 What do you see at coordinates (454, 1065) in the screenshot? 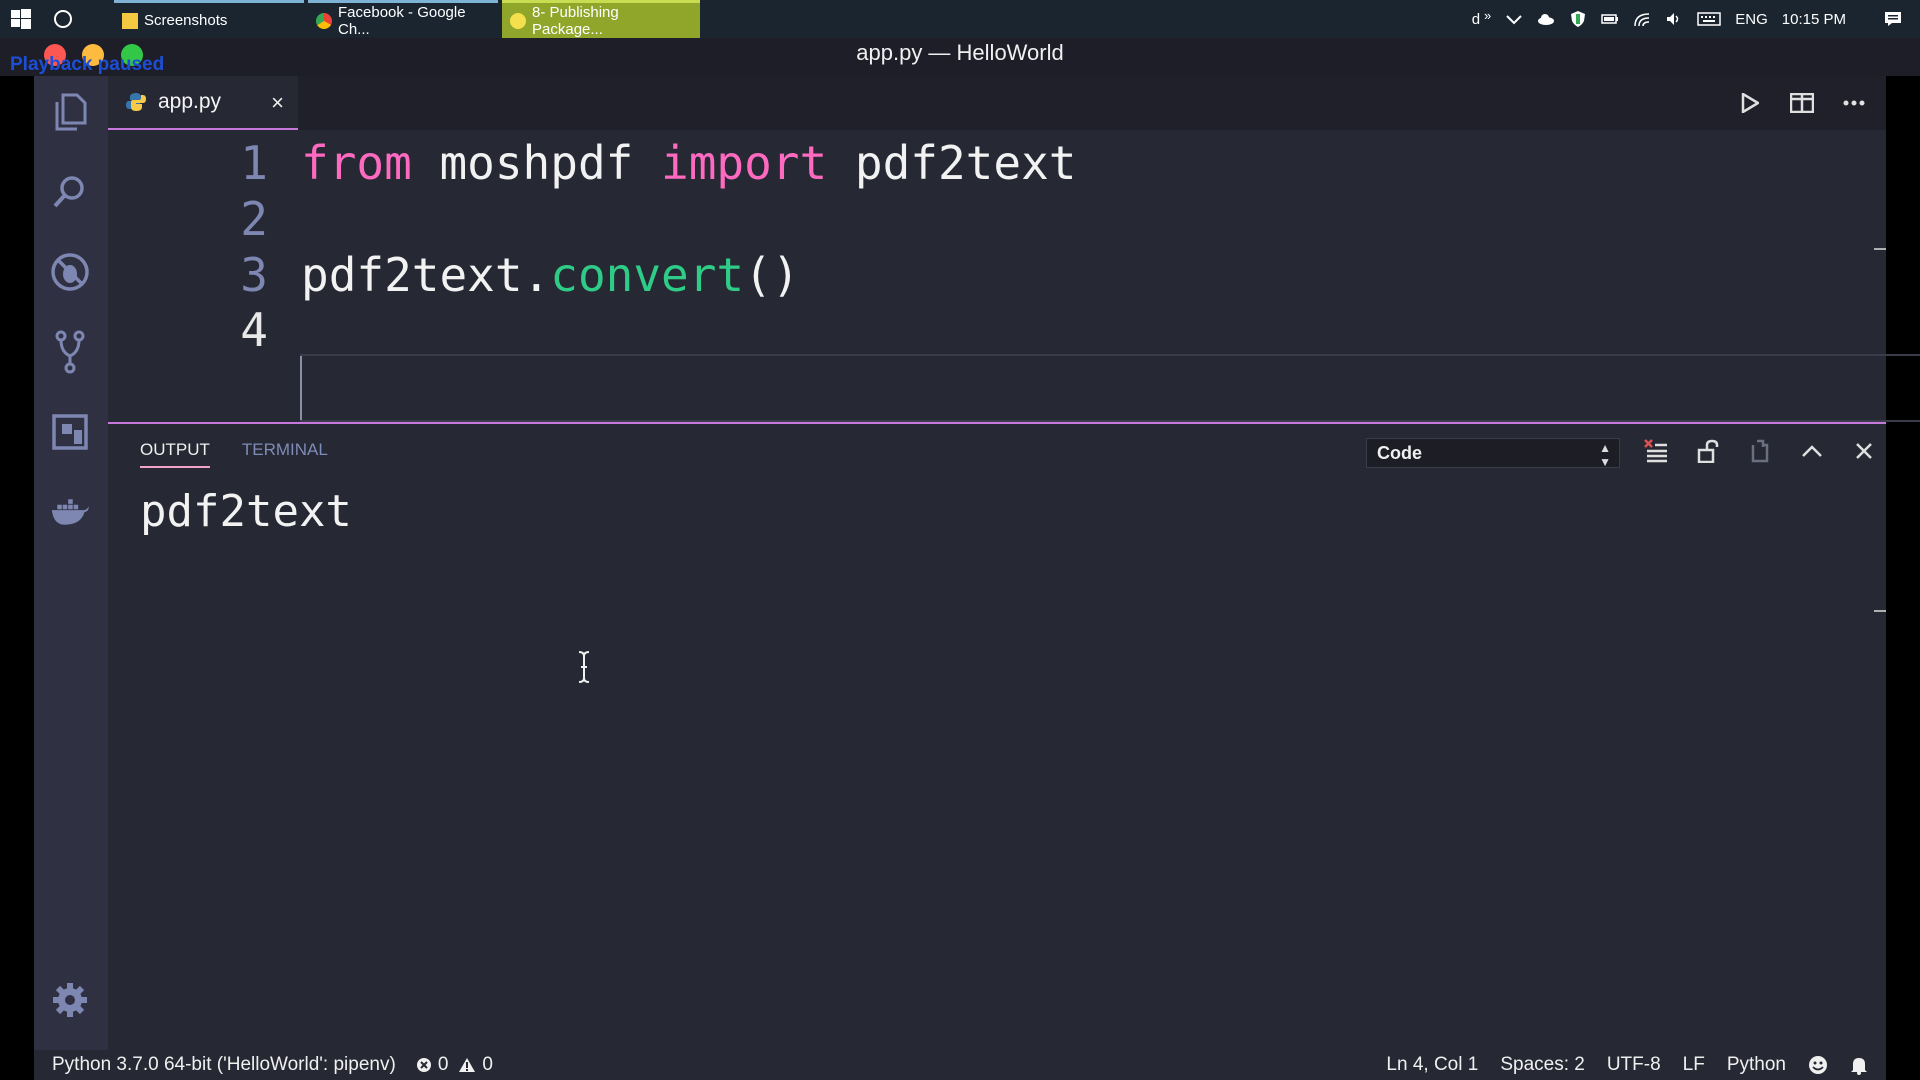
I see `problems-indicator: 0 0` at bounding box center [454, 1065].